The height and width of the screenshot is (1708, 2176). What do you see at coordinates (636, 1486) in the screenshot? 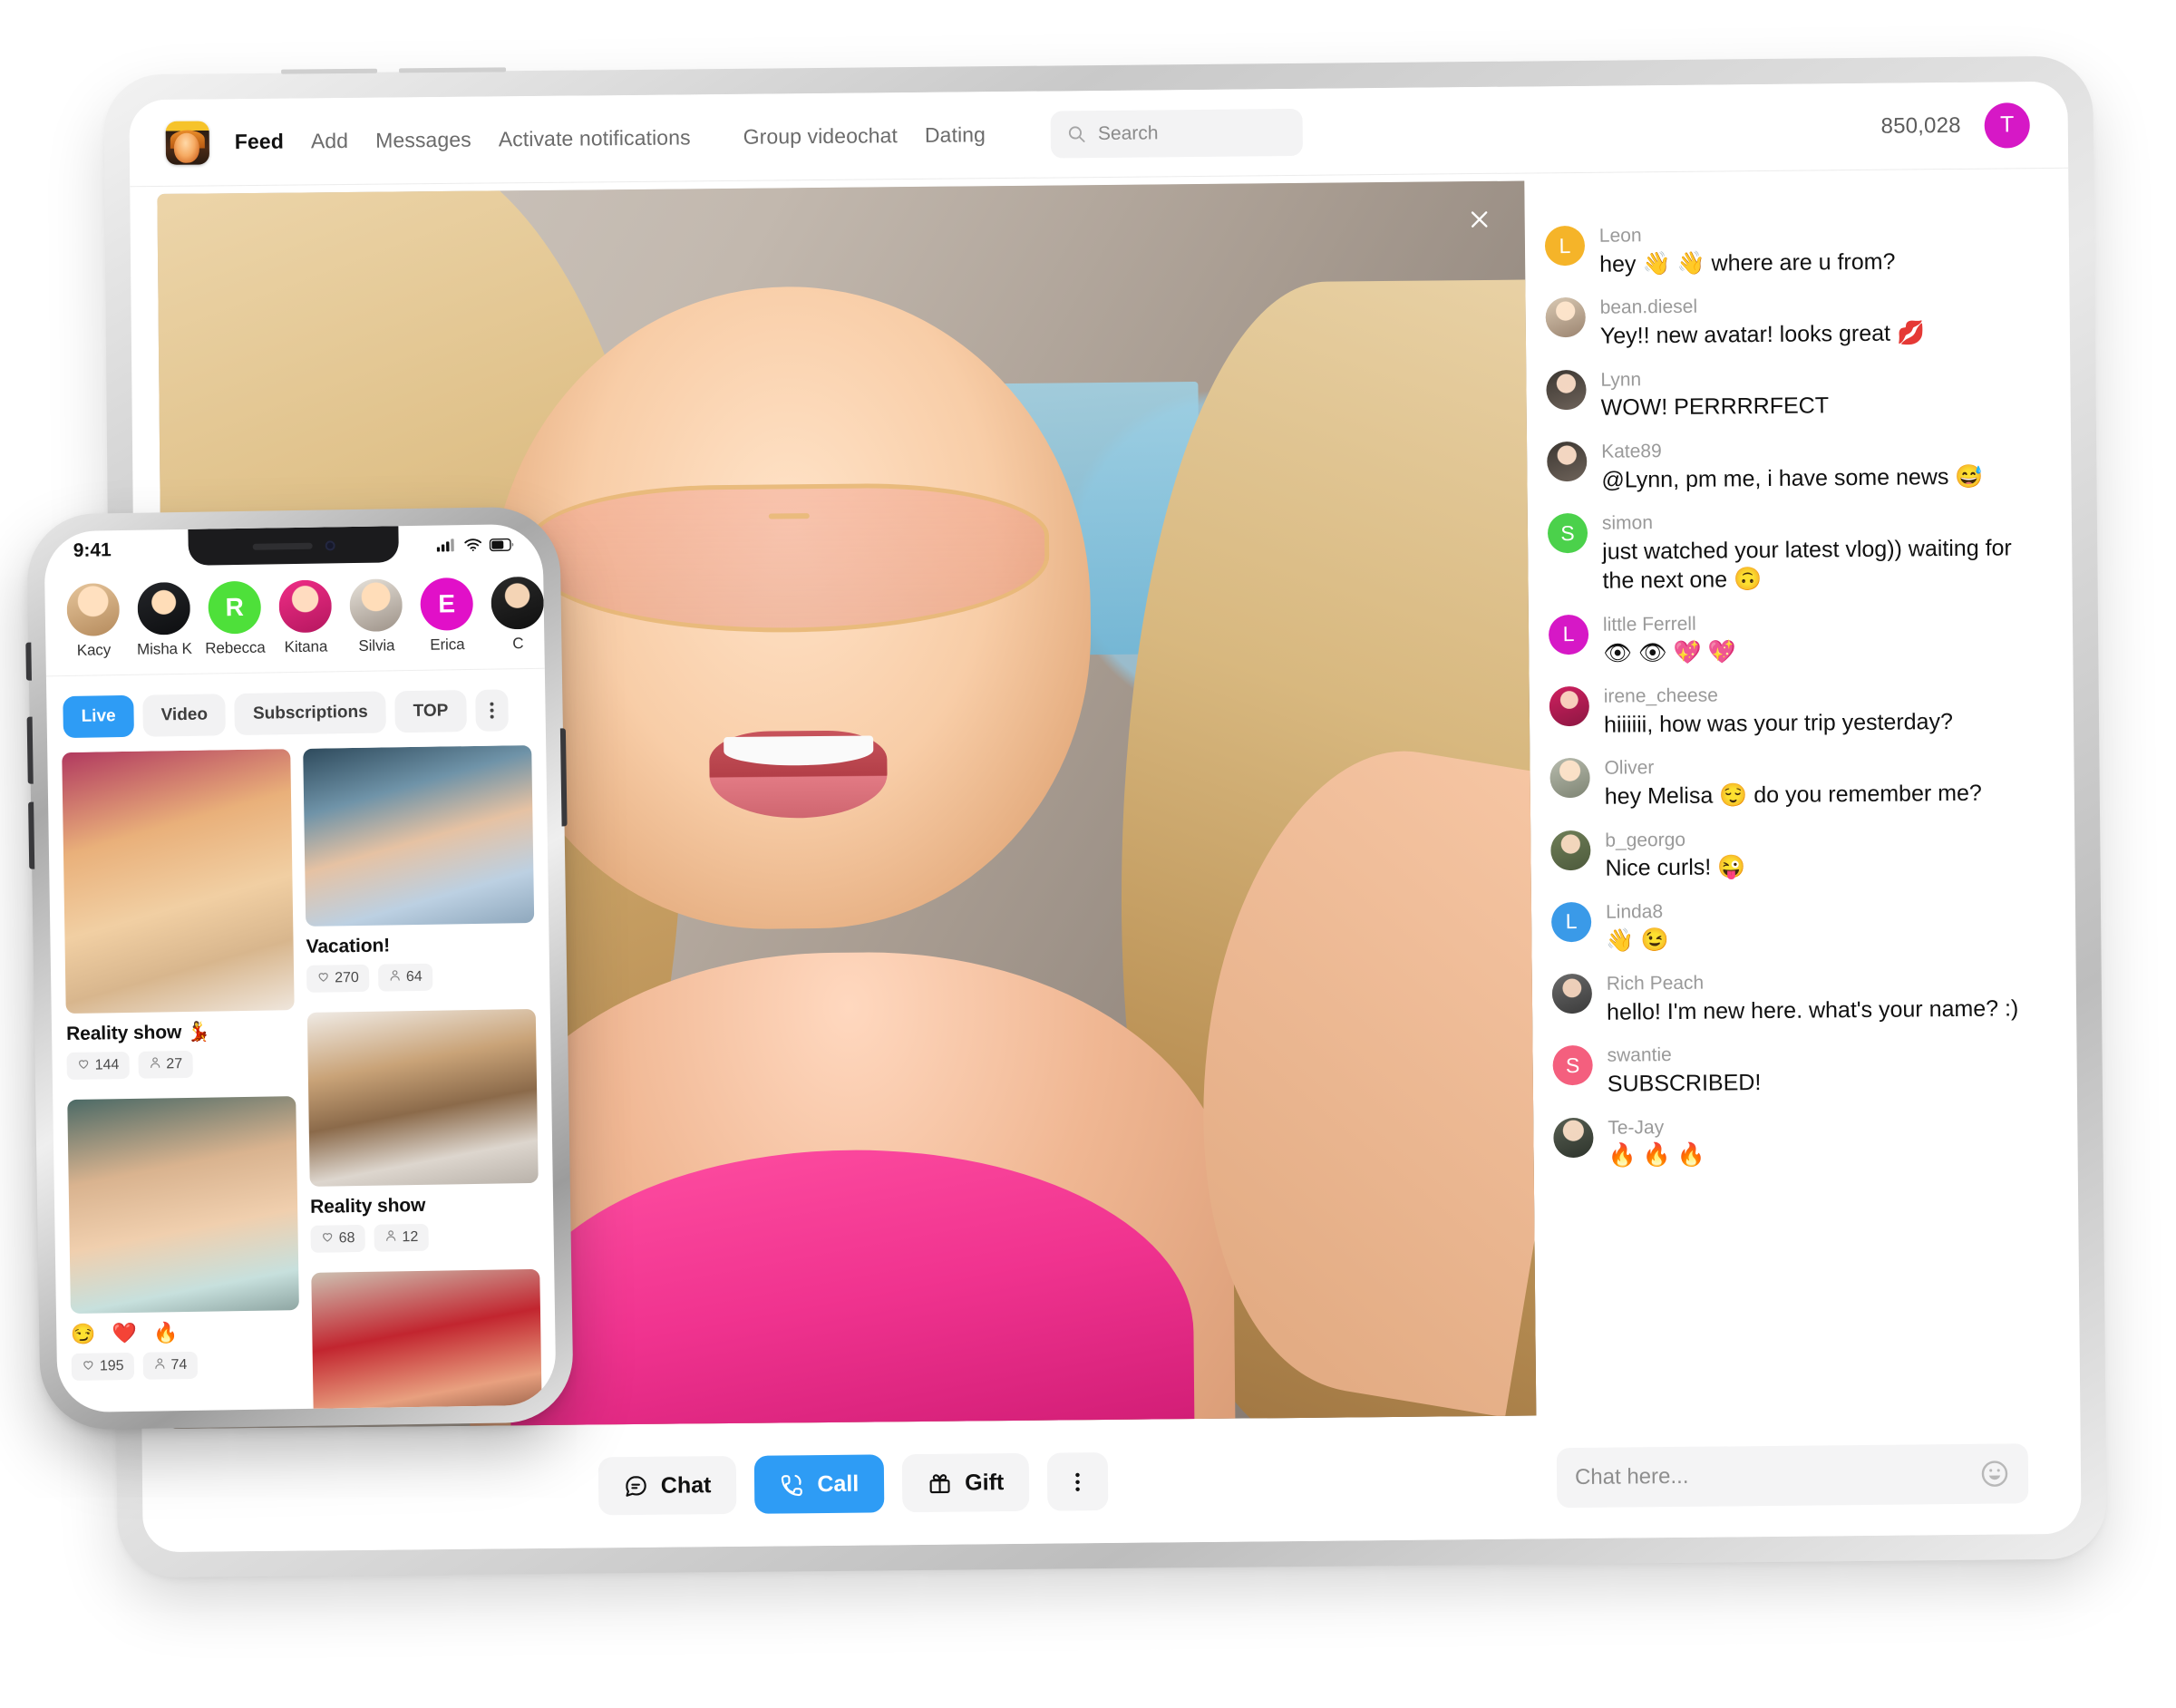
I see `chat-bubble-icon` at bounding box center [636, 1486].